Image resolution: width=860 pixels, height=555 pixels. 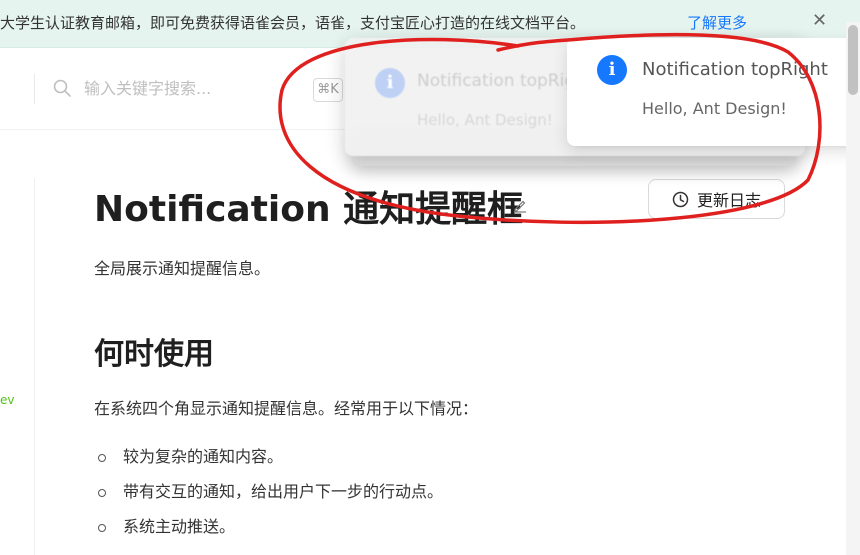 I want to click on sidebar-menu-badge: ev, so click(x=7, y=400).